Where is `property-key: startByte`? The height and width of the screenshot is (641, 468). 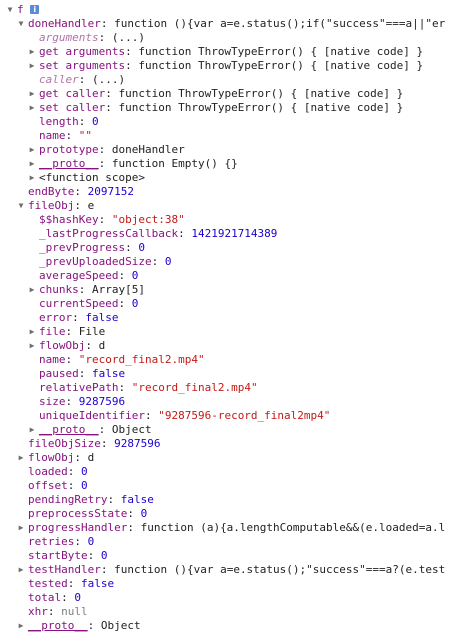
property-key: startByte is located at coordinates (58, 555).